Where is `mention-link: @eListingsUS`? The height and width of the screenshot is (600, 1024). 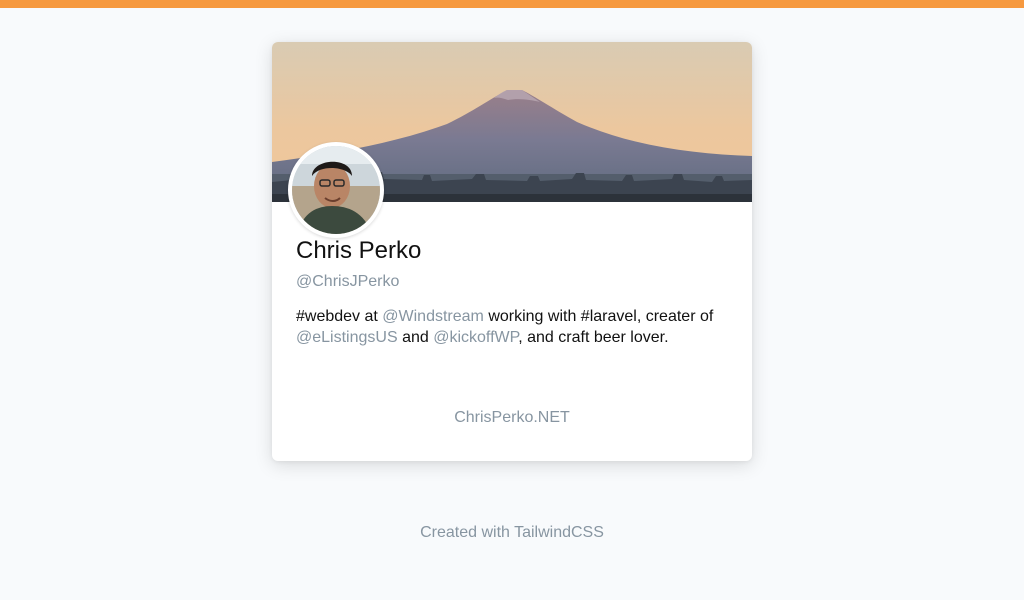
mention-link: @eListingsUS is located at coordinates (347, 337).